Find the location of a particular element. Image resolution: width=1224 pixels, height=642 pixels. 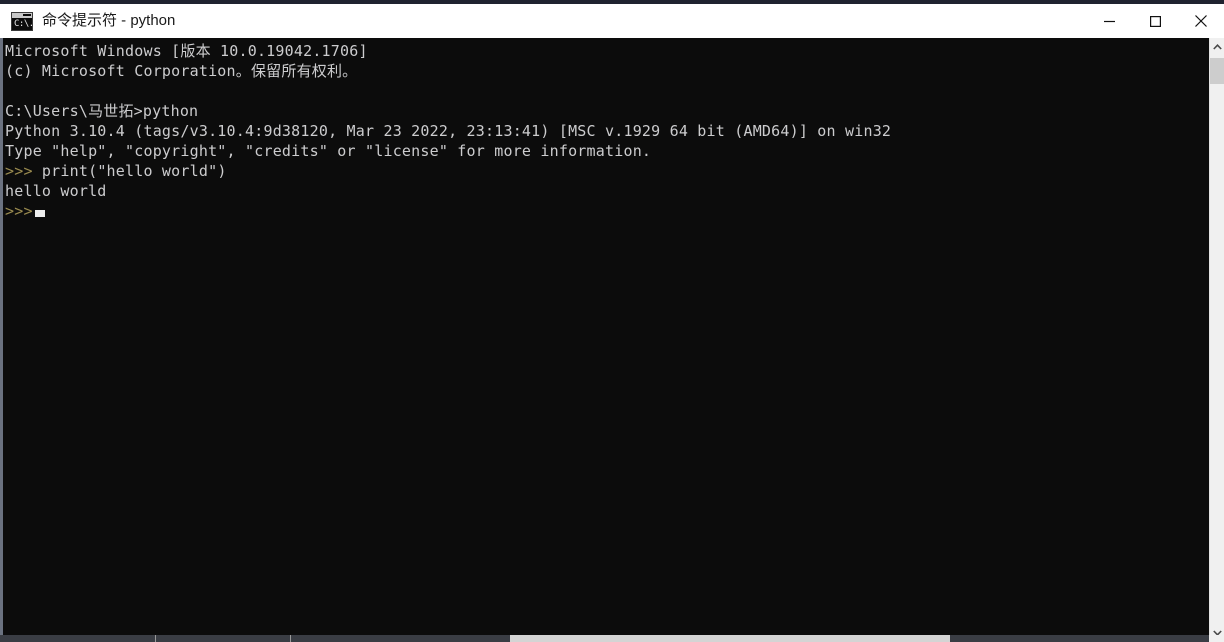

minimize-icon is located at coordinates (1109, 21).